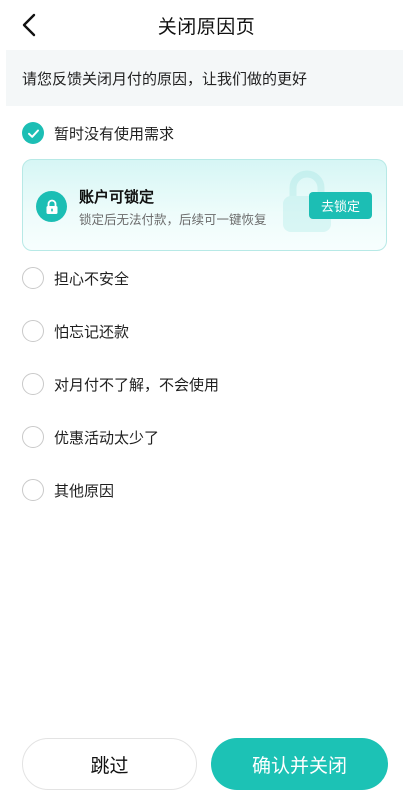 The image size is (413, 796). What do you see at coordinates (114, 133) in the screenshot?
I see `reason-option-label: 暂时没有使用需求` at bounding box center [114, 133].